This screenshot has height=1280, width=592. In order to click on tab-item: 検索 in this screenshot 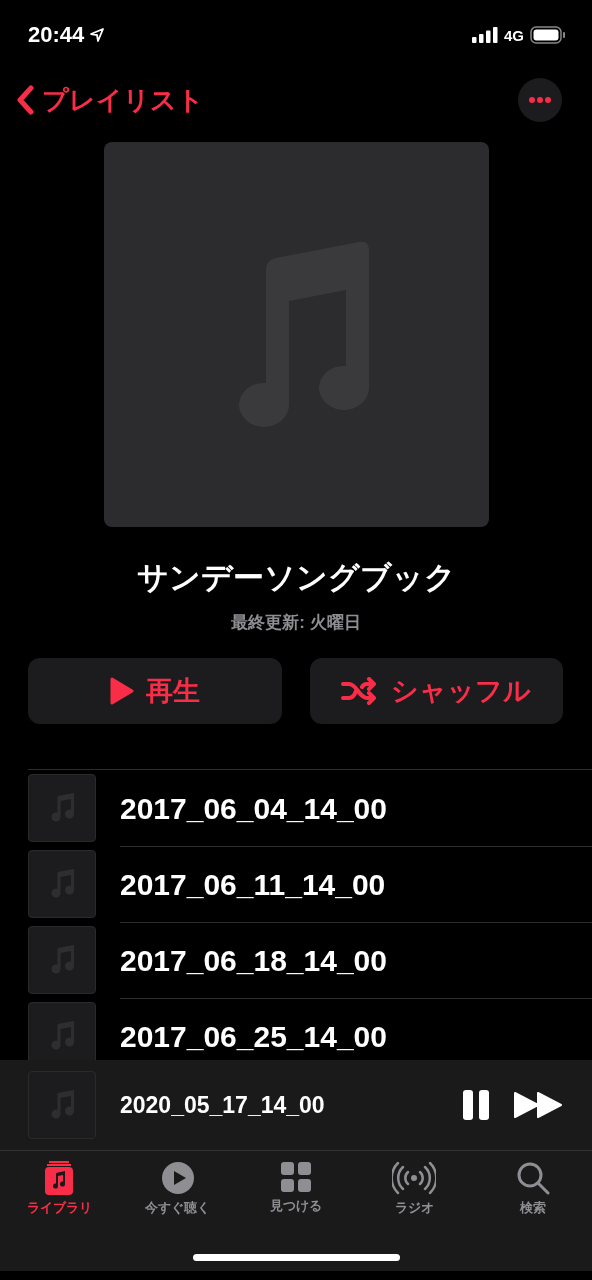, I will do `click(532, 1196)`.